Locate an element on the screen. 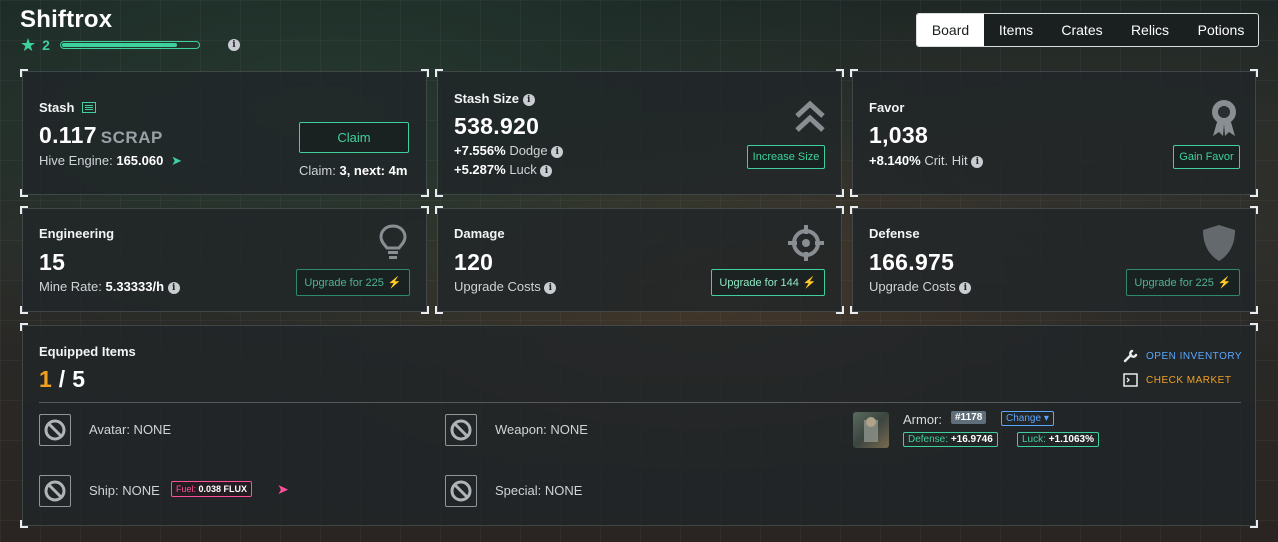 This screenshot has width=1278, height=542. stash-size-label: Stash Size i is located at coordinates (494, 98).